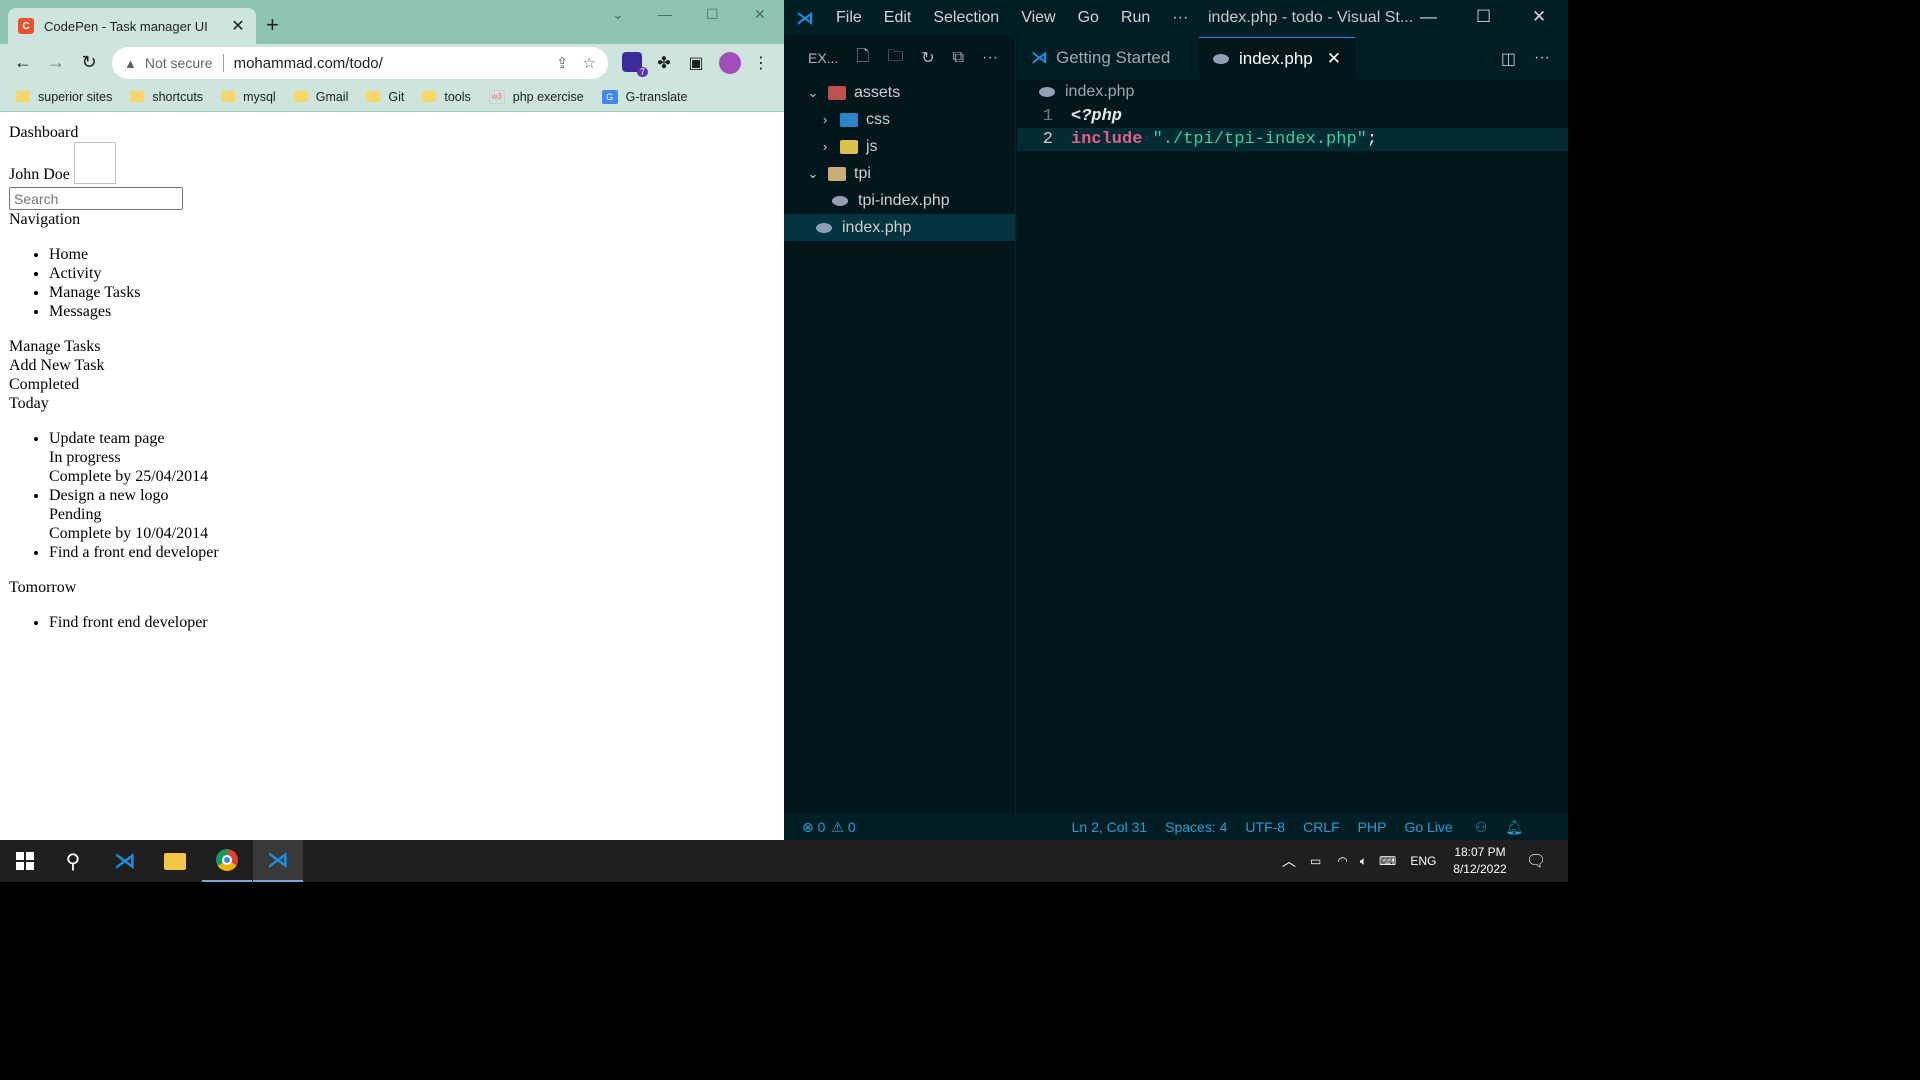 This screenshot has height=1080, width=1920. I want to click on code-editor: 1 <?php 2 include "./tpi/tpi-index.php";, so click(1292, 128).